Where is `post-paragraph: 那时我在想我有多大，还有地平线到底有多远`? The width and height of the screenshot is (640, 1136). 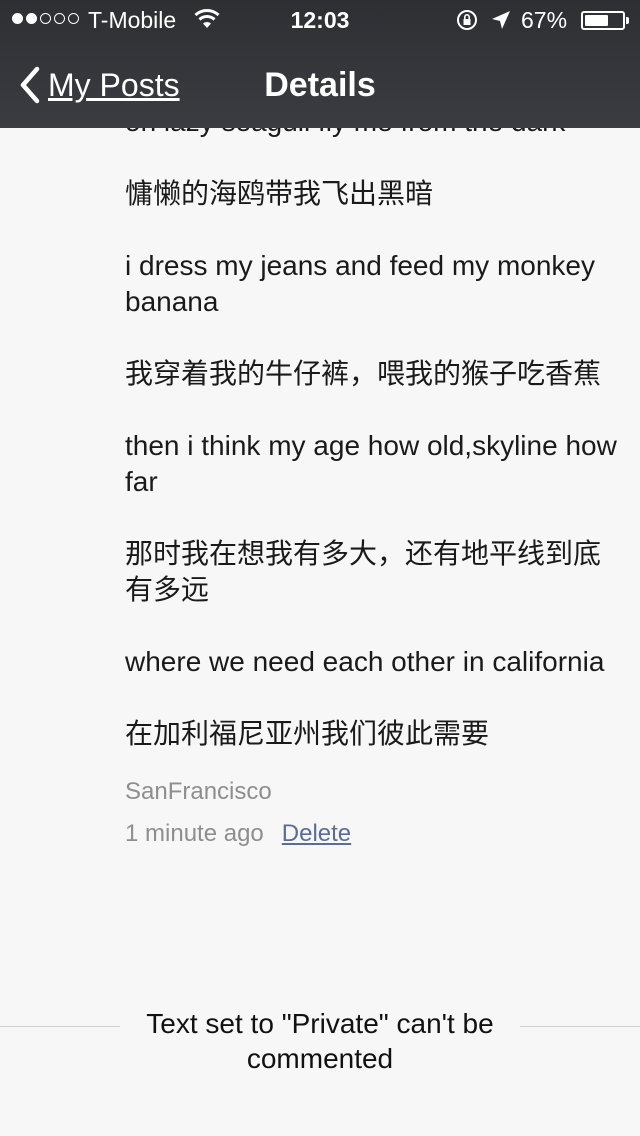 post-paragraph: 那时我在想我有多大，还有地平线到底有多远 is located at coordinates (363, 571).